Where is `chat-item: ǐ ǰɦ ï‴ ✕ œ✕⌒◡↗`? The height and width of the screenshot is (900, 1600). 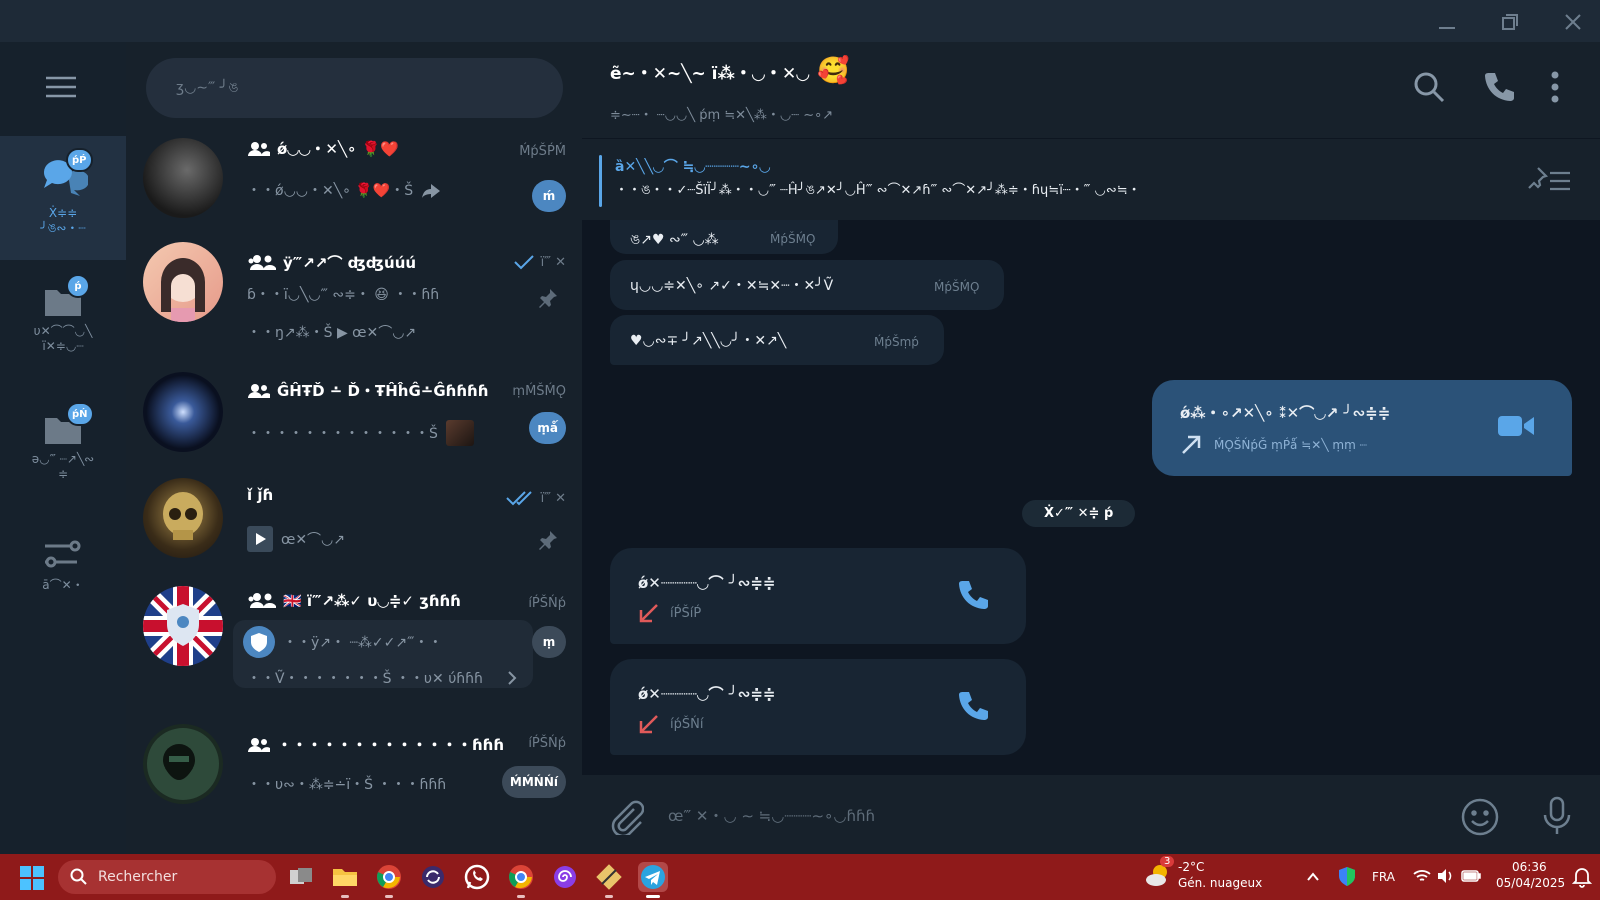
chat-item: ǐ ǰɦ ï‴ ✕ œ✕⌒◡↗ is located at coordinates (354, 528).